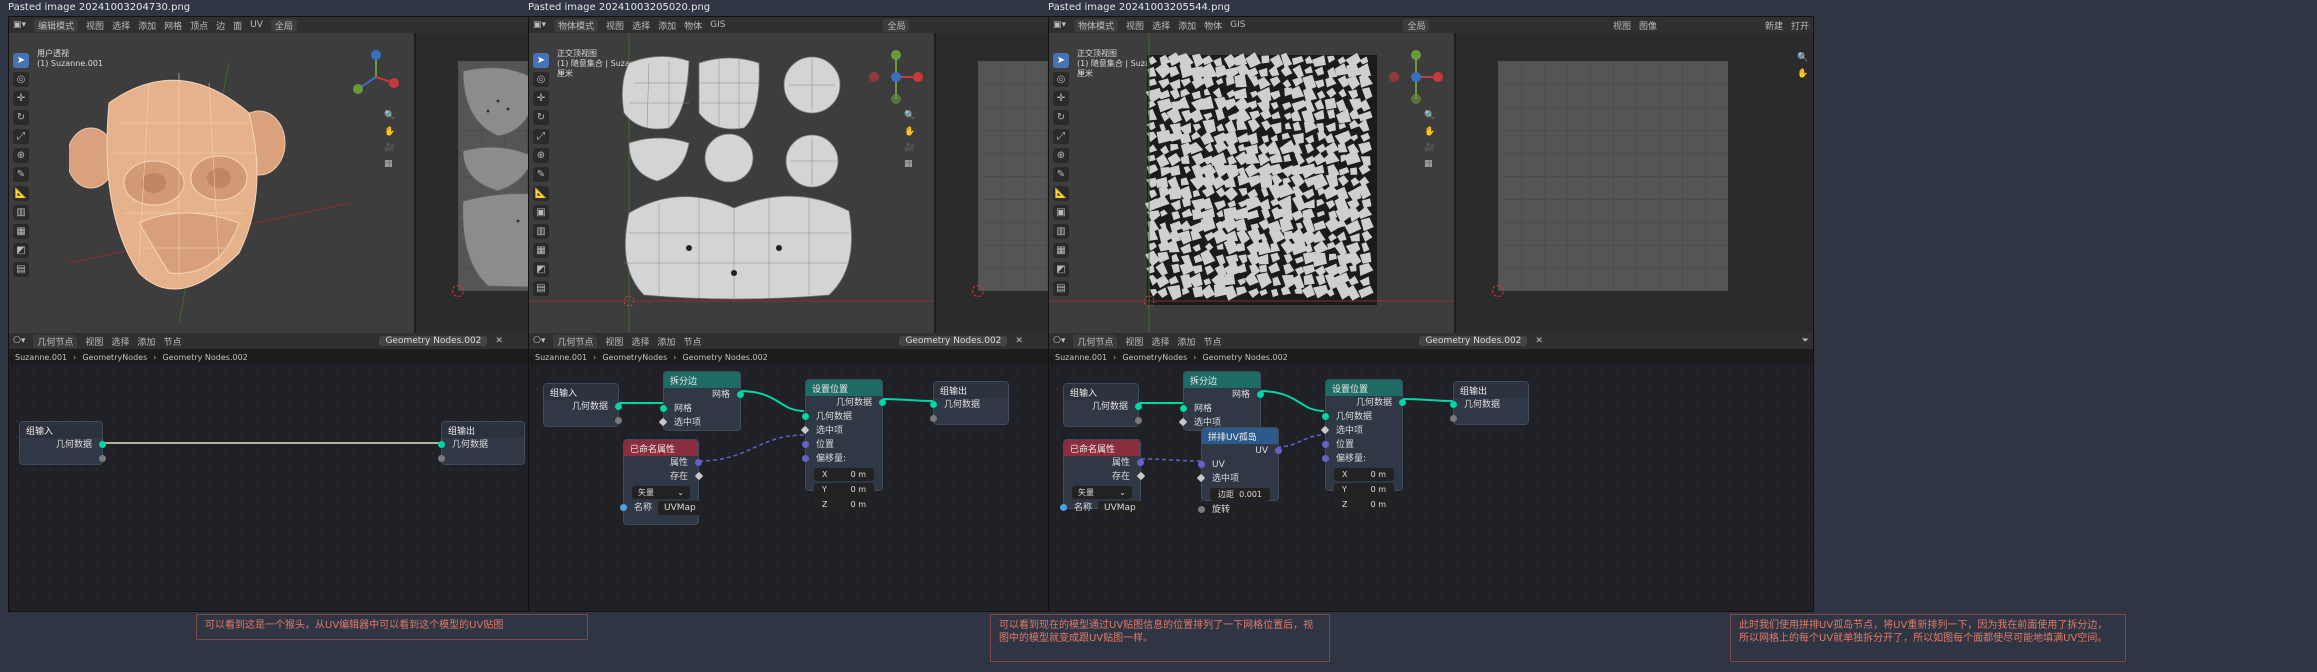  Describe the element at coordinates (717, 25) in the screenshot. I see `menu-gis: GIS` at that location.